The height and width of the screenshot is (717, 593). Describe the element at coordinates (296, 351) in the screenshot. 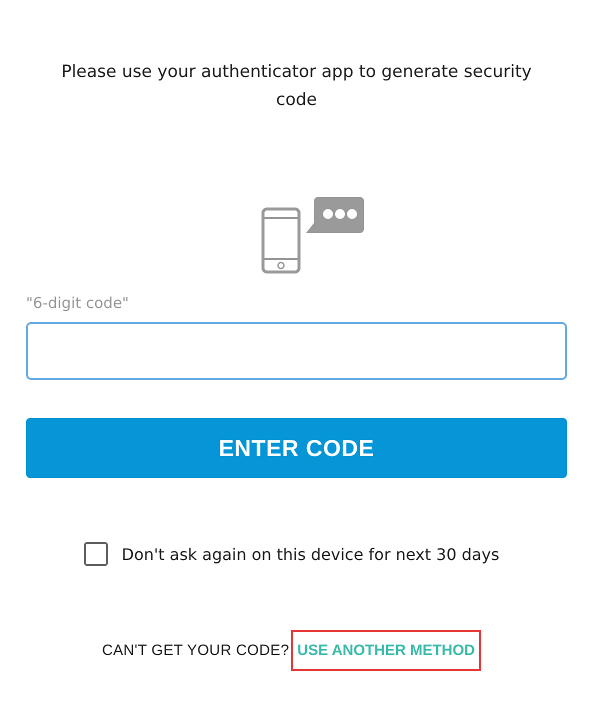

I see `code-input-field` at that location.